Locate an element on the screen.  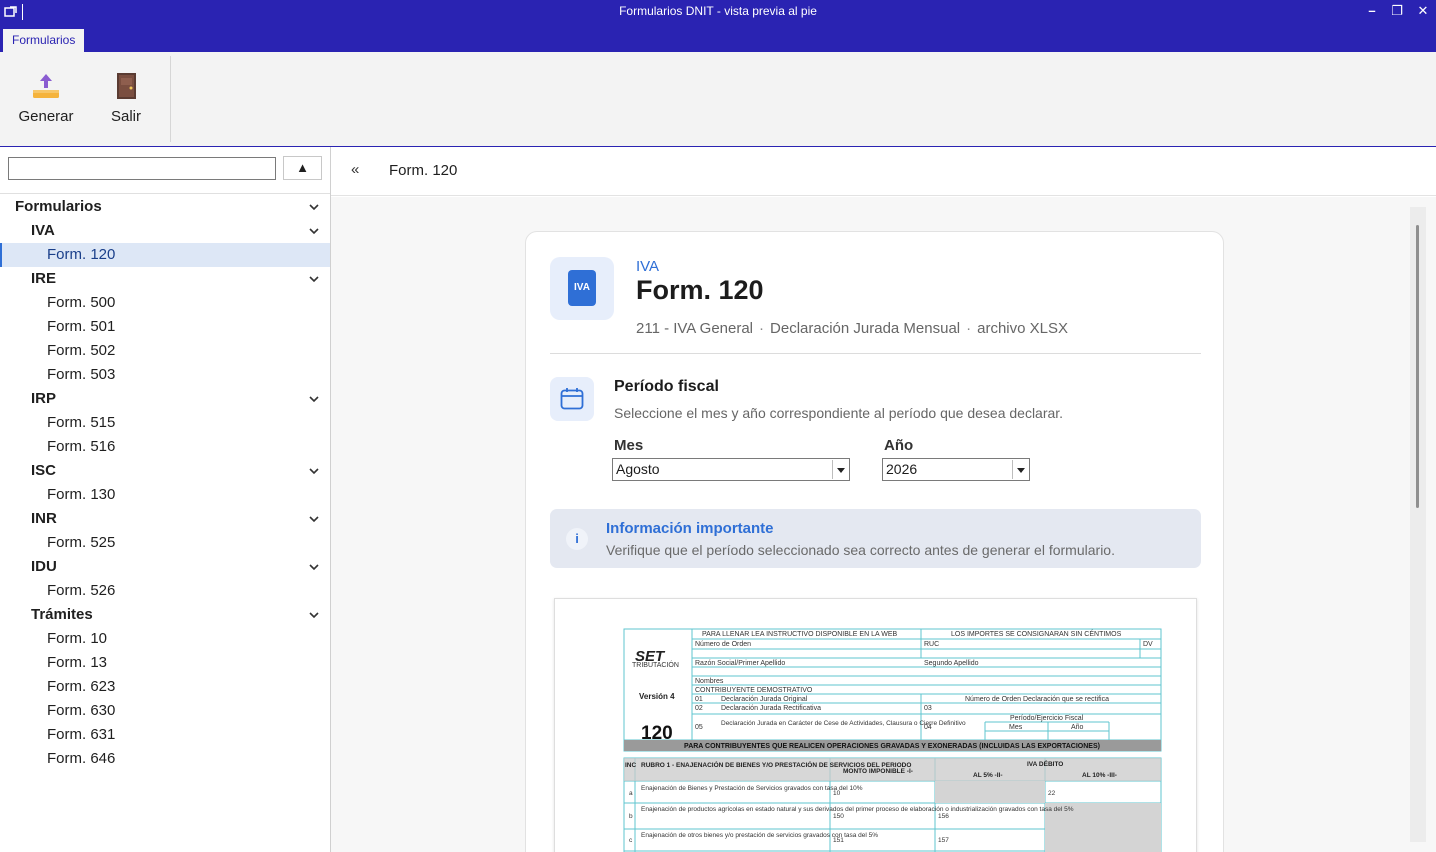
form-title: Form. 120 is located at coordinates (700, 290).